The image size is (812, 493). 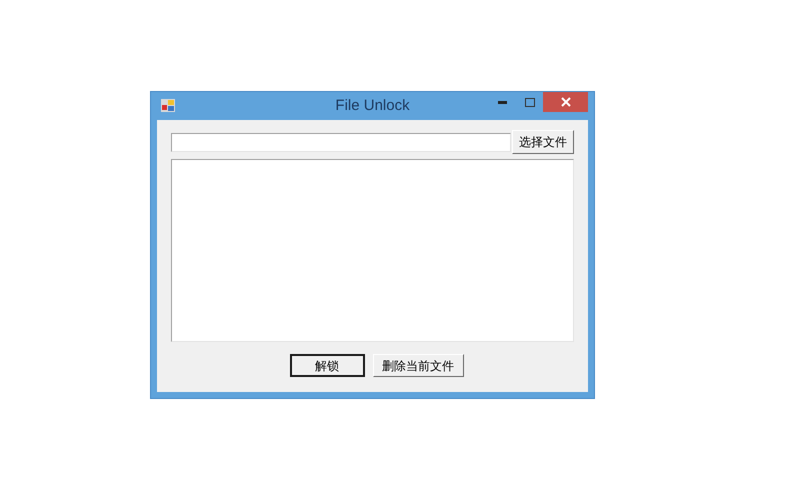 I want to click on minimize-icon, so click(x=502, y=102).